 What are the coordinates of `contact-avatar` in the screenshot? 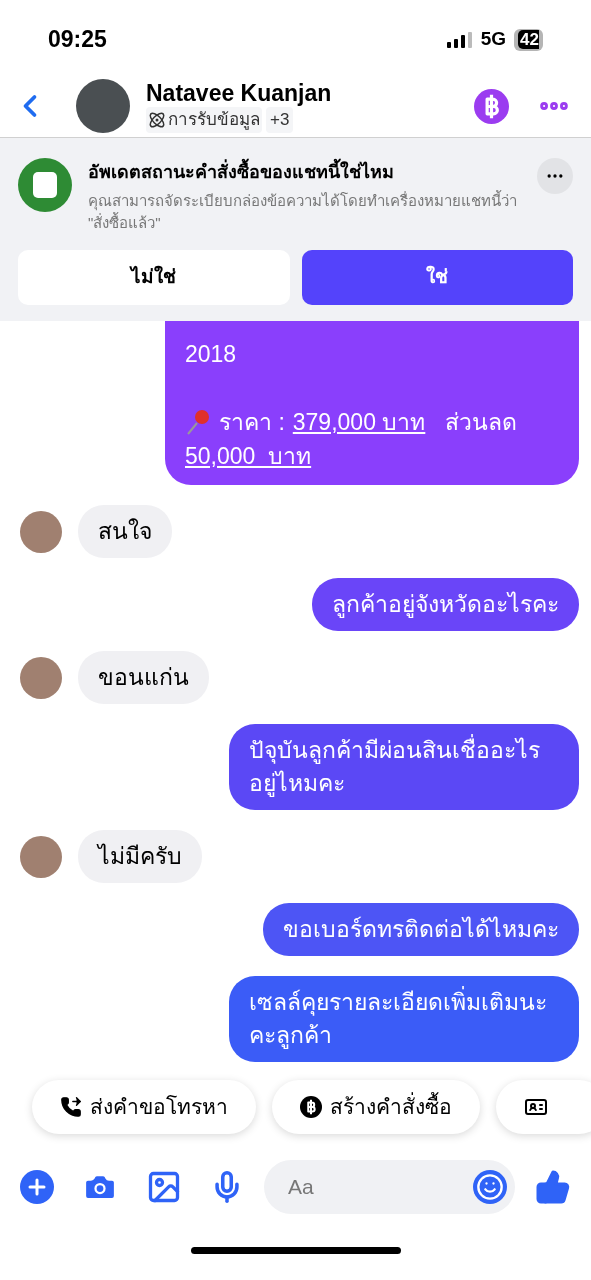 It's located at (103, 106).